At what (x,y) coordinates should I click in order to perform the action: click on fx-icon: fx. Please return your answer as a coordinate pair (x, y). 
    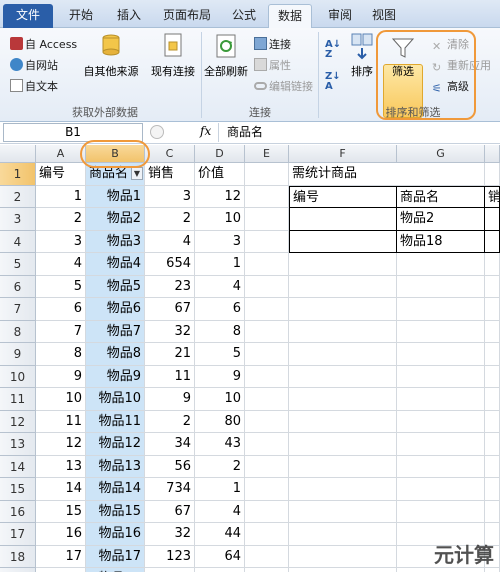
    Looking at the image, I should click on (205, 131).